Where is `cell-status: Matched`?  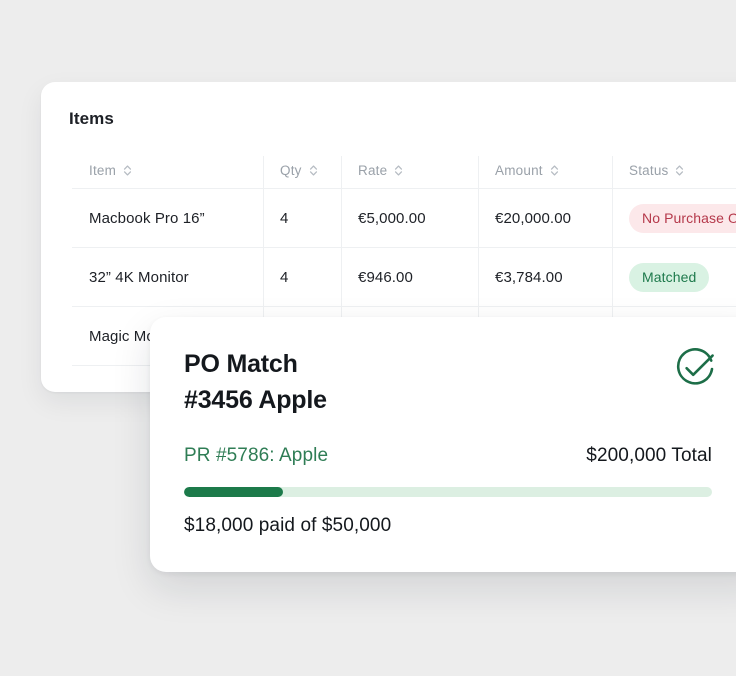 cell-status: Matched is located at coordinates (674, 277).